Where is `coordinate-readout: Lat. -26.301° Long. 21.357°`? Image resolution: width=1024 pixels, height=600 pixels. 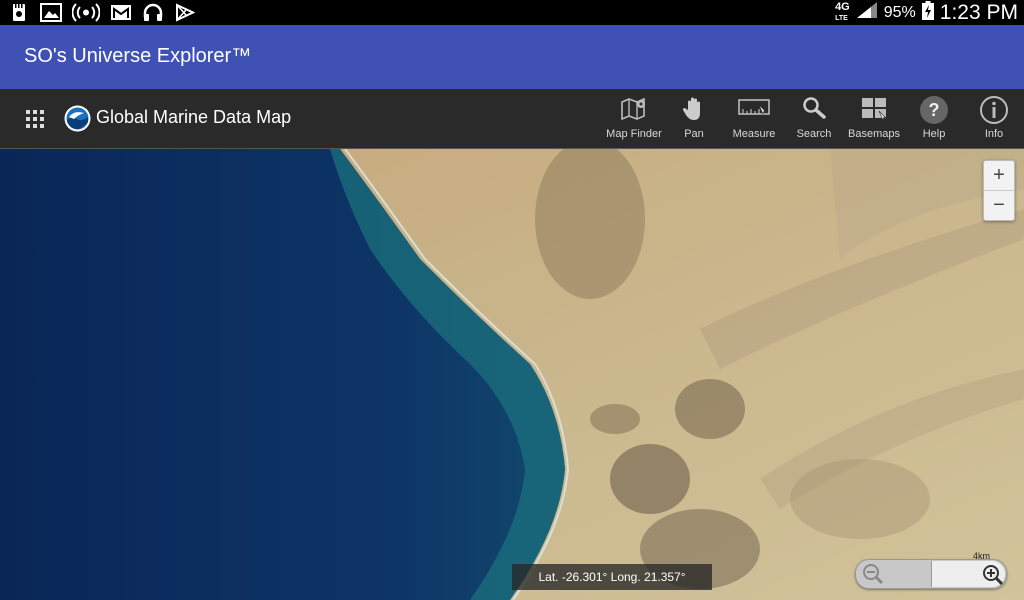 coordinate-readout: Lat. -26.301° Long. 21.357° is located at coordinates (612, 577).